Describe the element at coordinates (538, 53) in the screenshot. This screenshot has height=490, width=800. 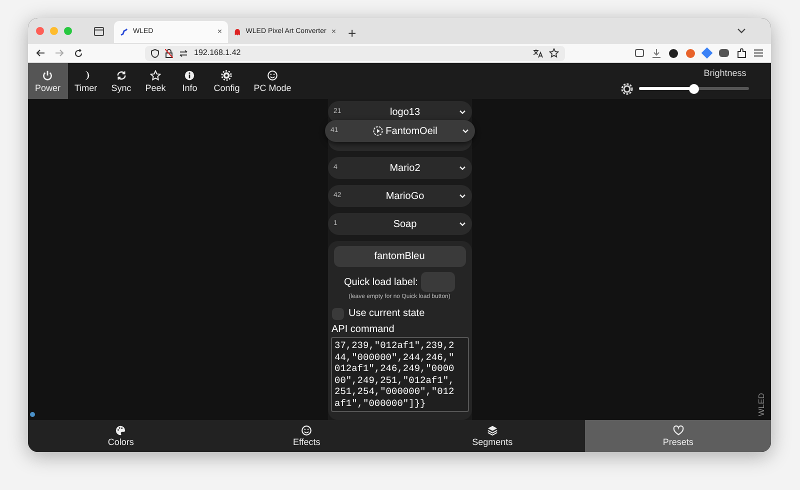
I see `translate-icon` at that location.